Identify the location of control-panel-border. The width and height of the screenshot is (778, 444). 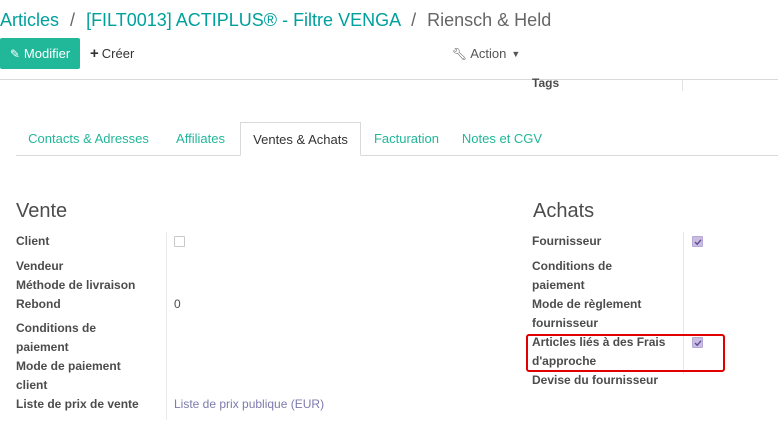
(389, 79).